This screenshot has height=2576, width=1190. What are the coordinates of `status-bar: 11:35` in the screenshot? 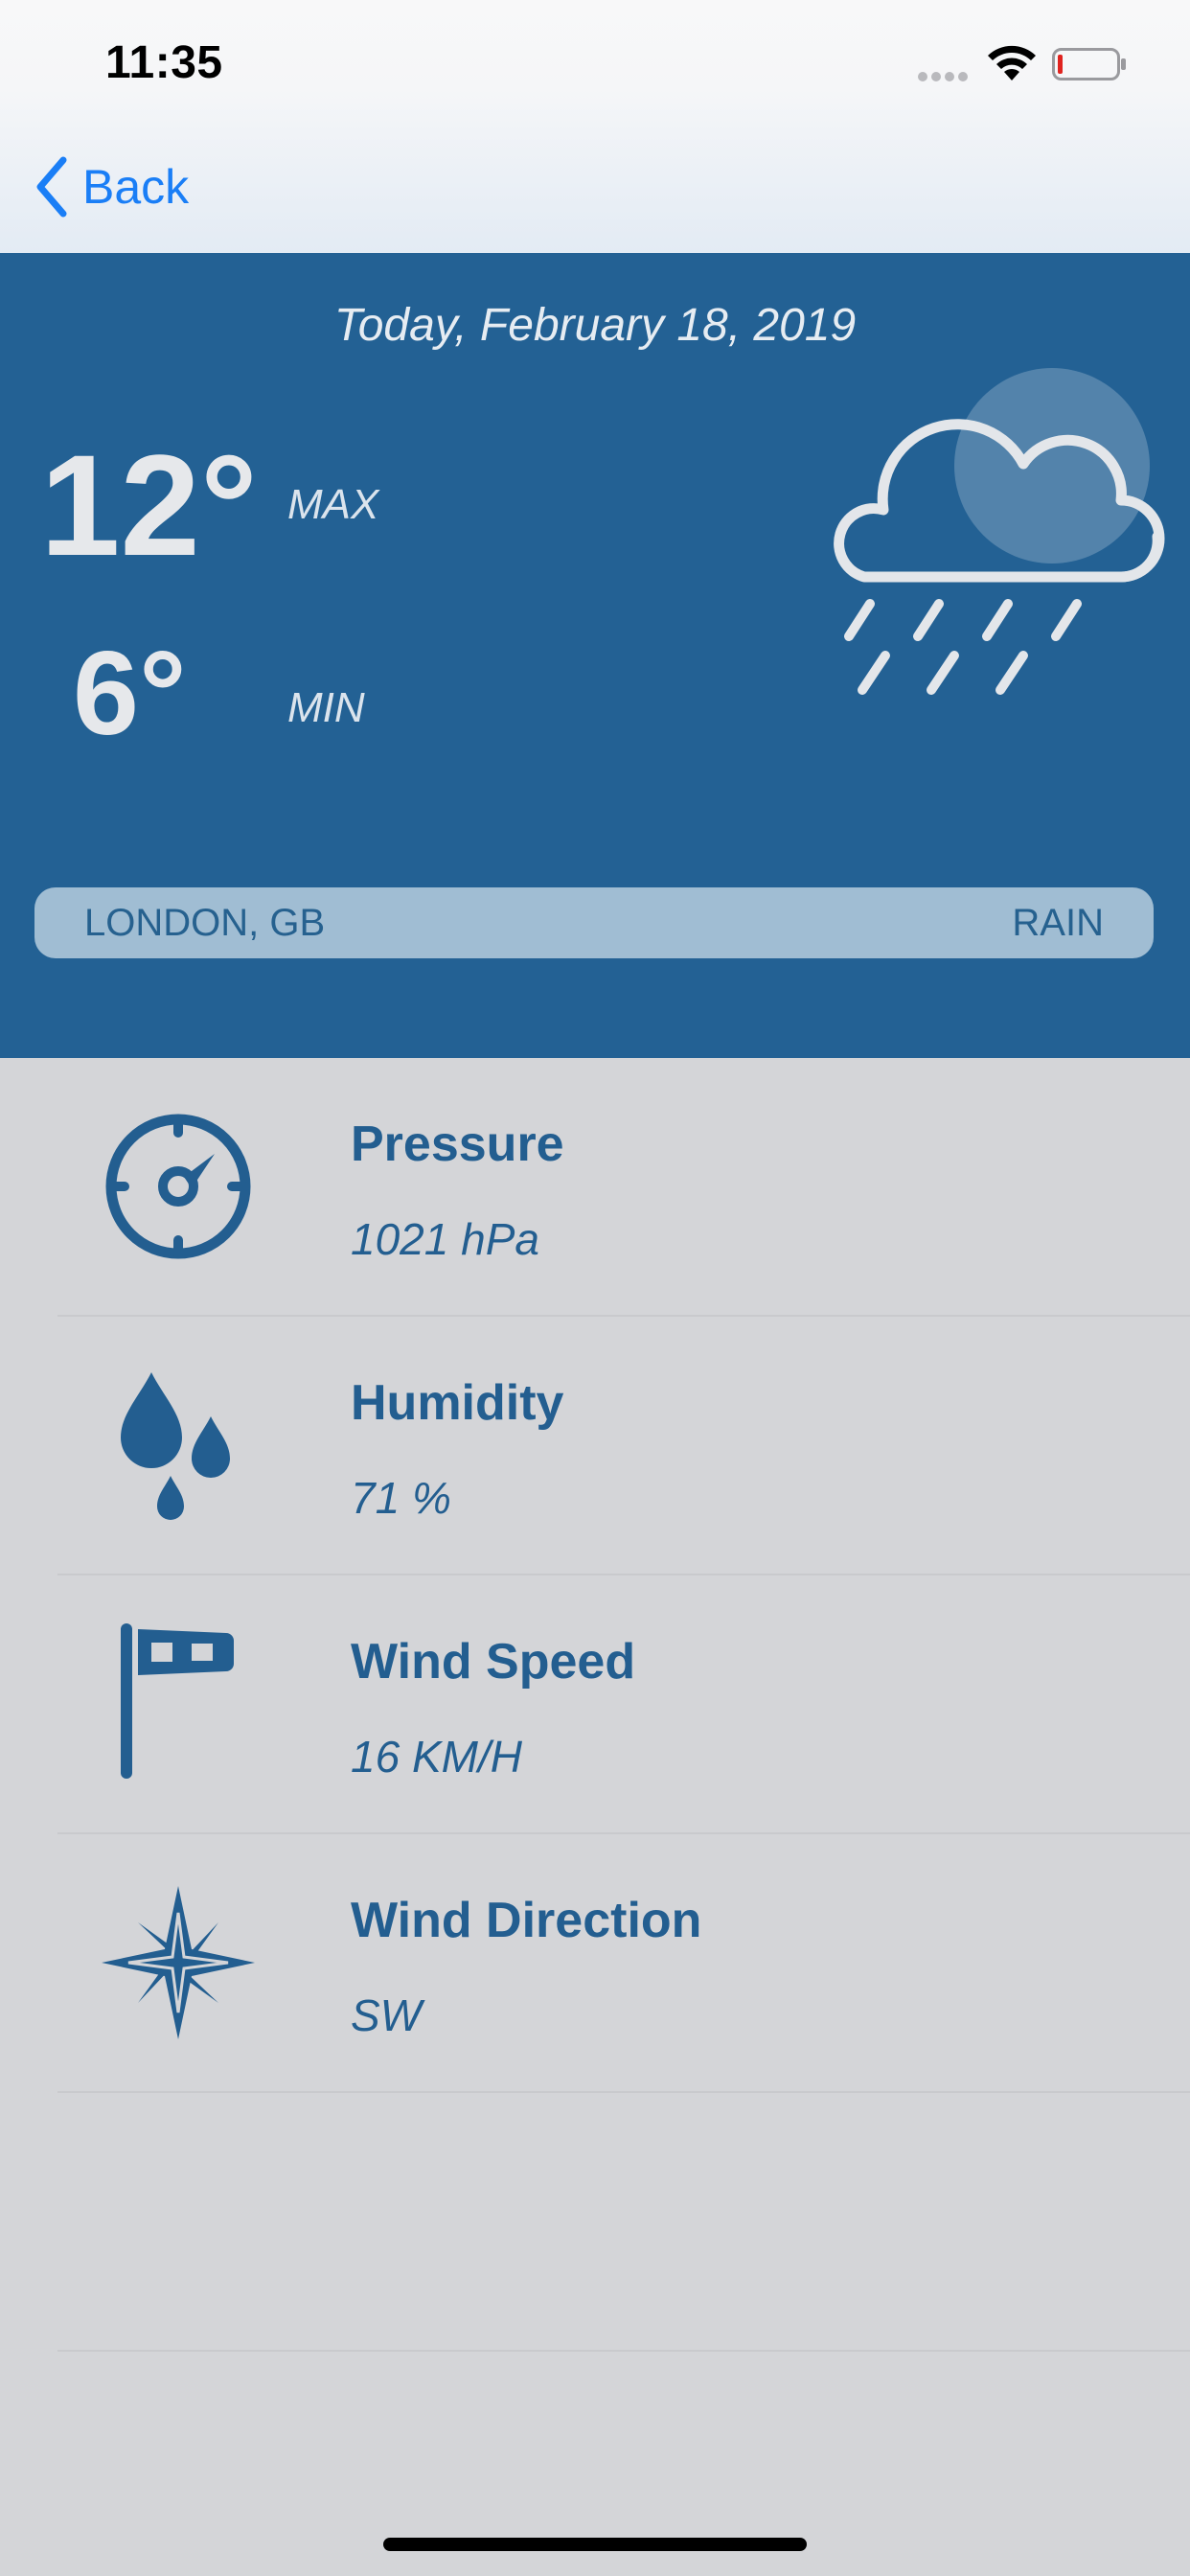 It's located at (595, 67).